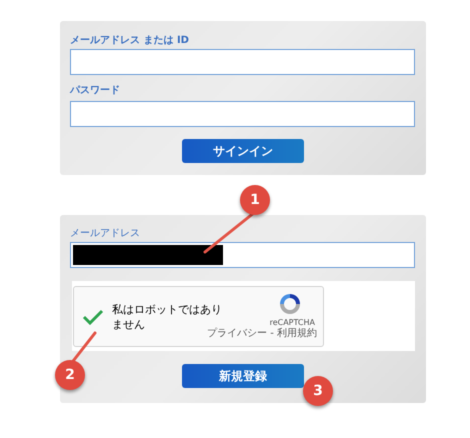 This screenshot has height=438, width=470. I want to click on signin-button: サインイン, so click(243, 151).